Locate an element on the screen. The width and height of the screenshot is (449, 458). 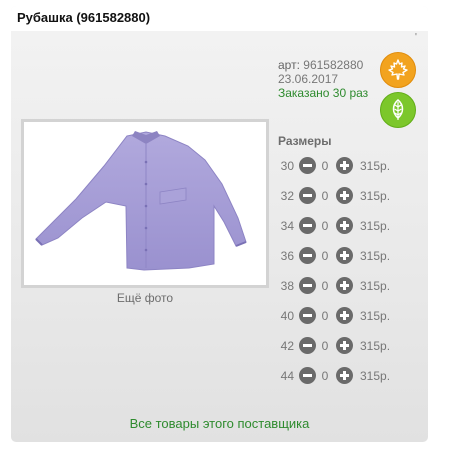
title-bar: Рубашка (961582880) is located at coordinates (219, 18).